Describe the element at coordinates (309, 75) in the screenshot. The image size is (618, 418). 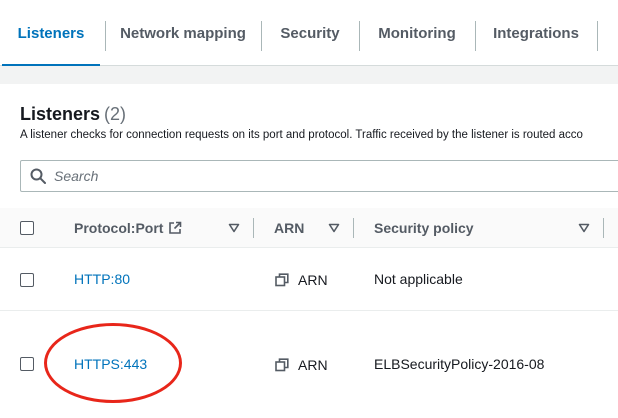
I see `section-gap` at that location.